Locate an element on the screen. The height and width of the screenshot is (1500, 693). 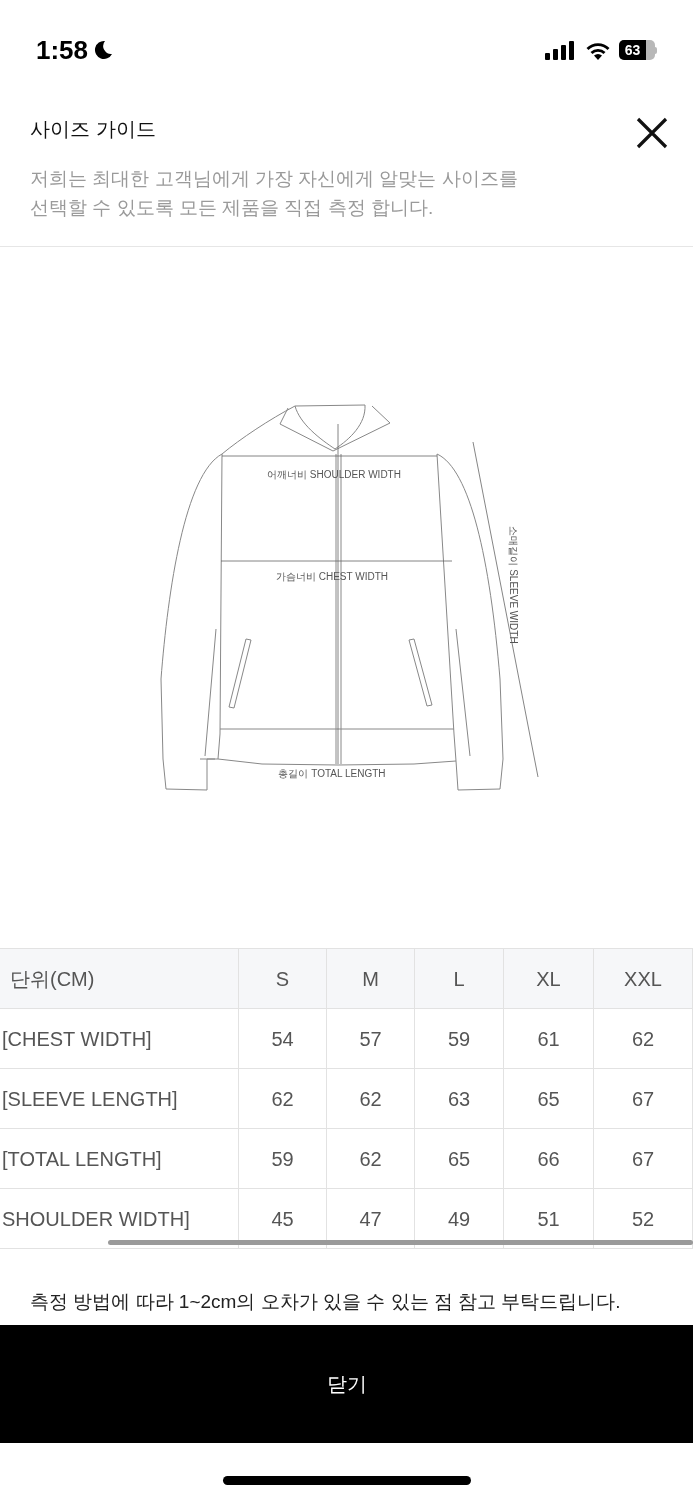
measurement-label: 가슴너비 CHEST WIDTH is located at coordinates (332, 576).